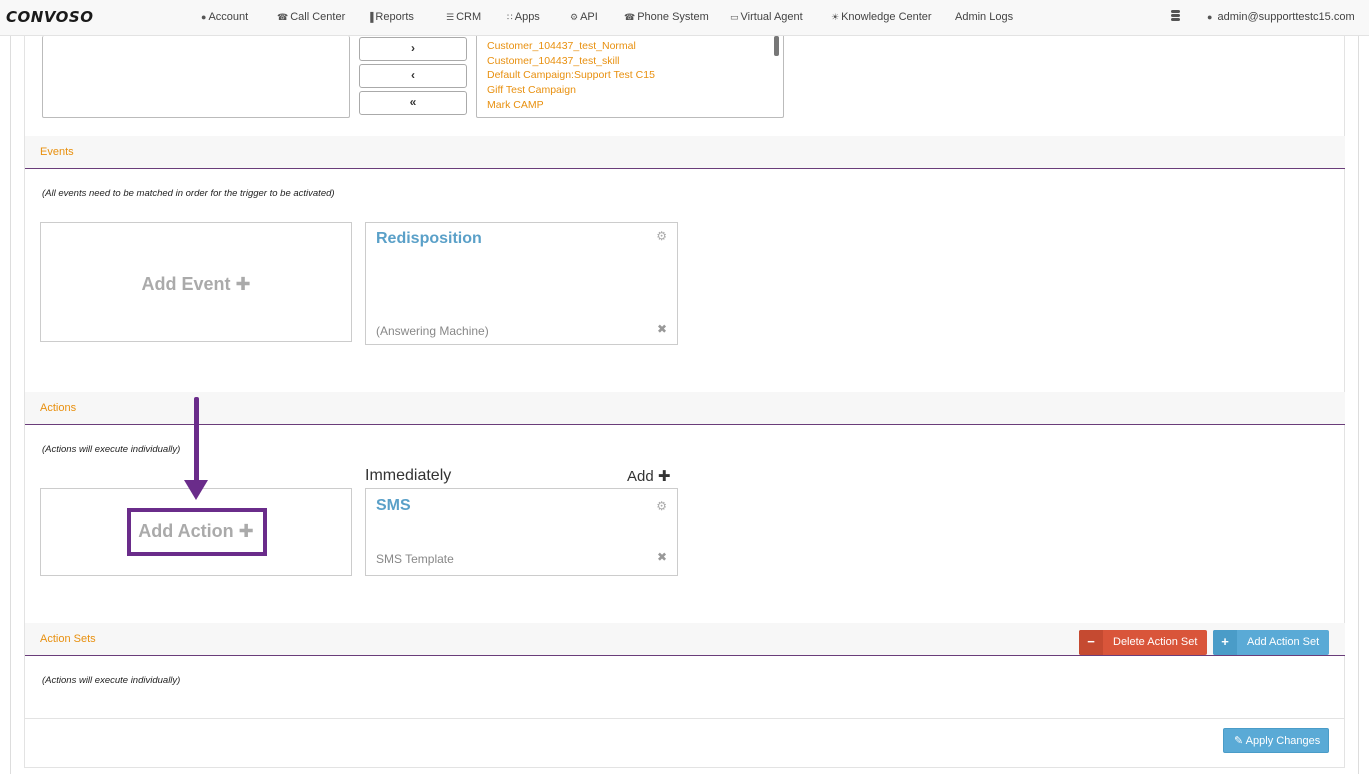 The height and width of the screenshot is (774, 1369). I want to click on events-section-header: Events, so click(685, 152).